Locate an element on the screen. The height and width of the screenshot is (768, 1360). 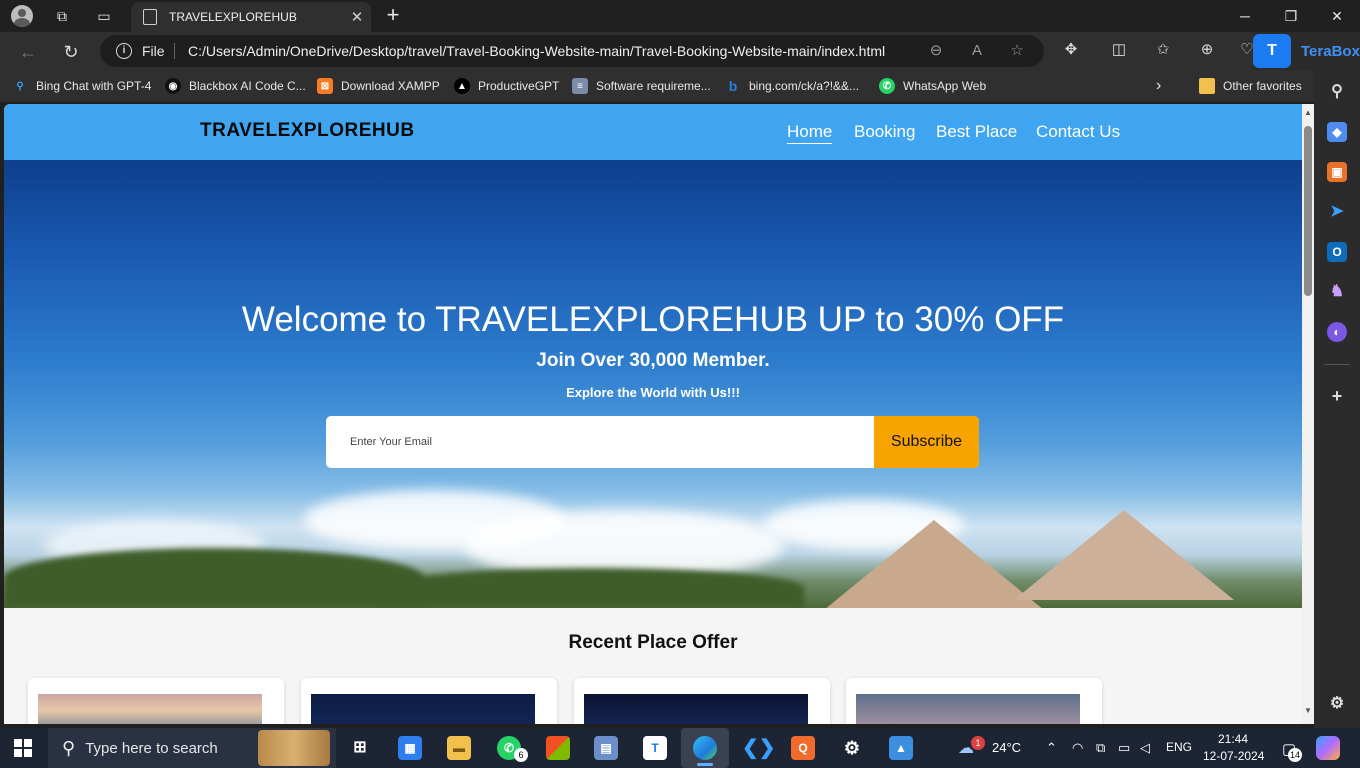
bing-icon: b is located at coordinates (733, 86).